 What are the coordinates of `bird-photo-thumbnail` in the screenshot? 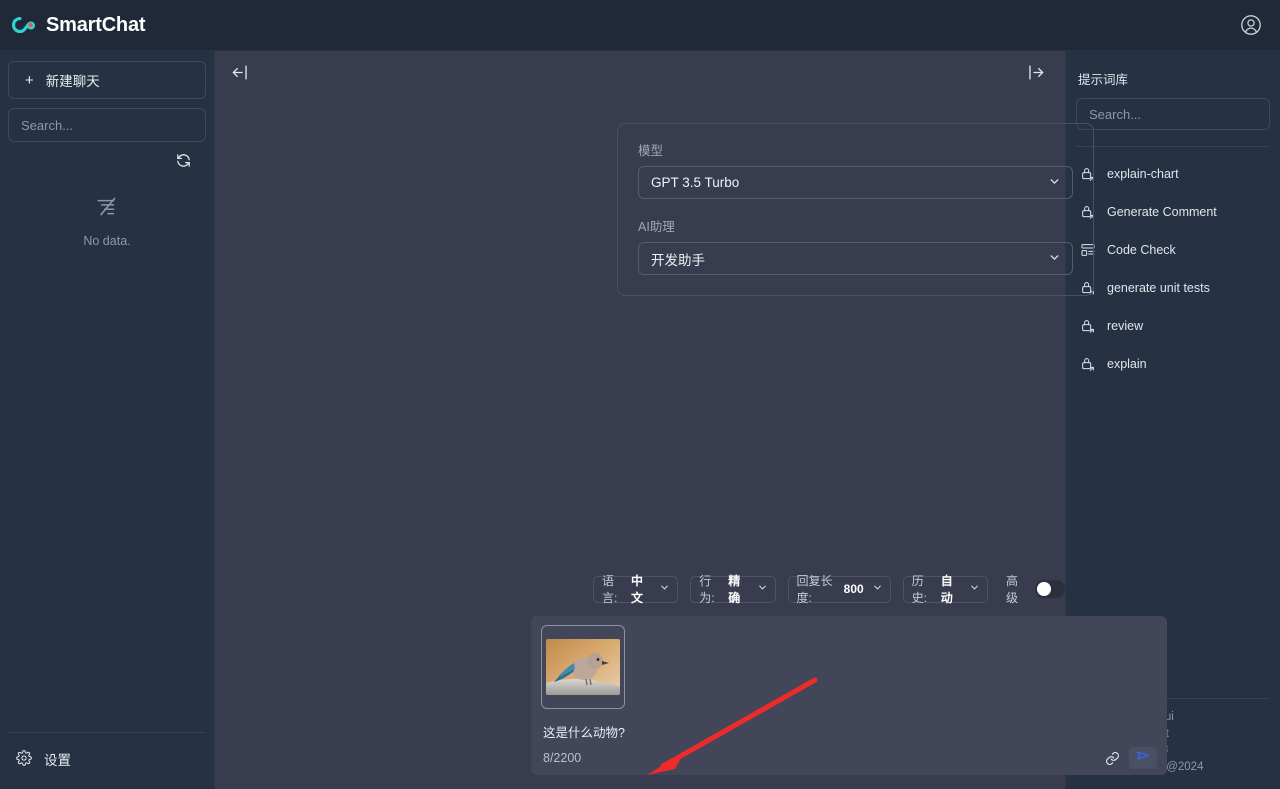 It's located at (583, 667).